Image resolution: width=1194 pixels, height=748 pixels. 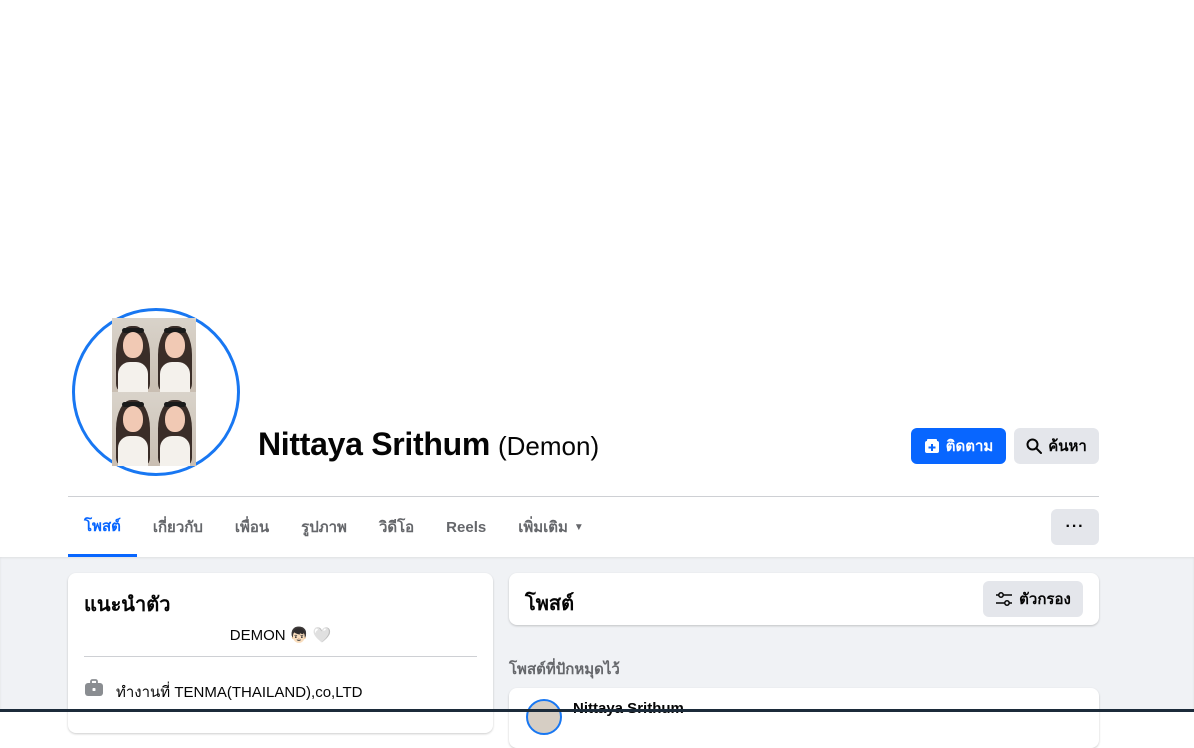 I want to click on more-dots-icon: ···, so click(x=1075, y=526).